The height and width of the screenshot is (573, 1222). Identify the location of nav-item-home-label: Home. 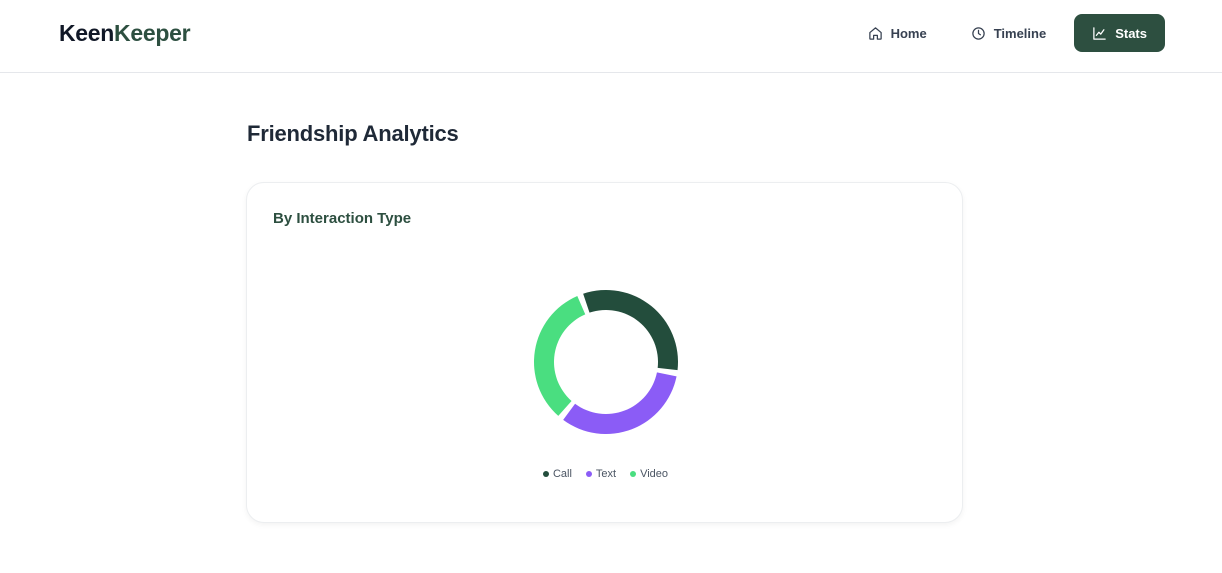
(908, 33).